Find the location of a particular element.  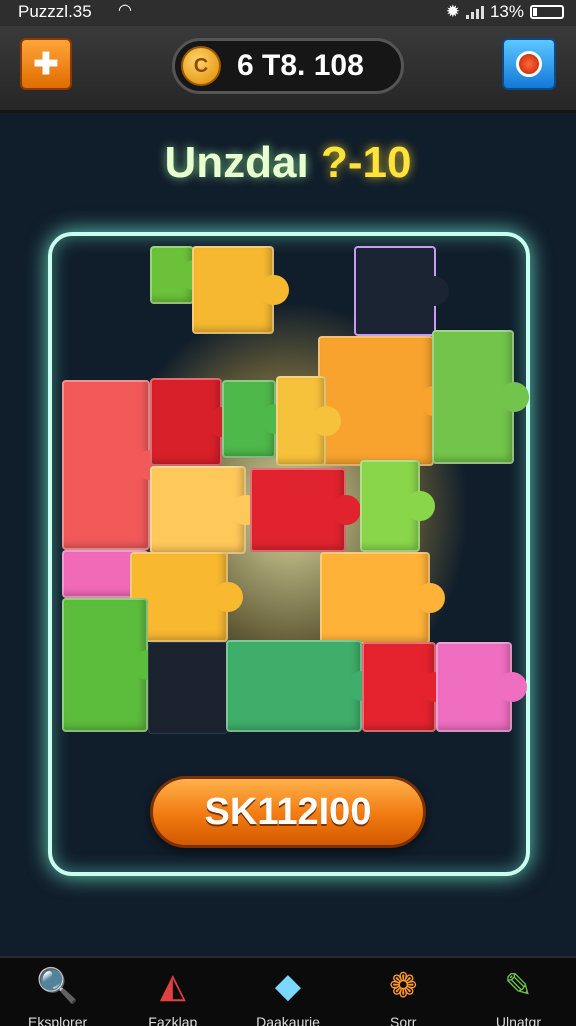

triangle-prism-icon: ◭ is located at coordinates (172, 986).